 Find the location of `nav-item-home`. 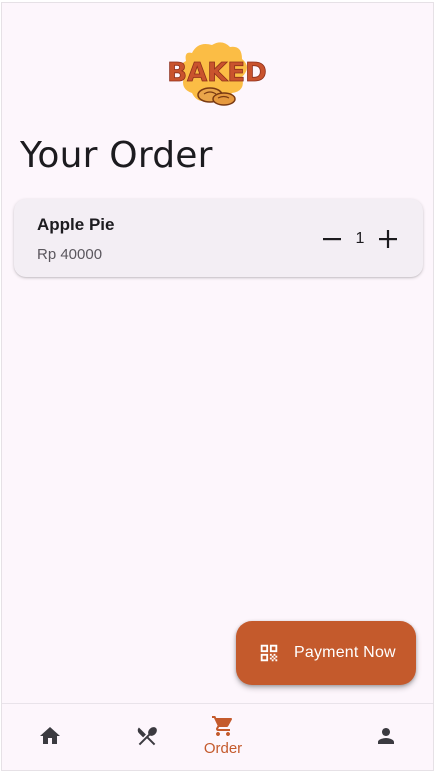

nav-item-home is located at coordinates (50, 737).